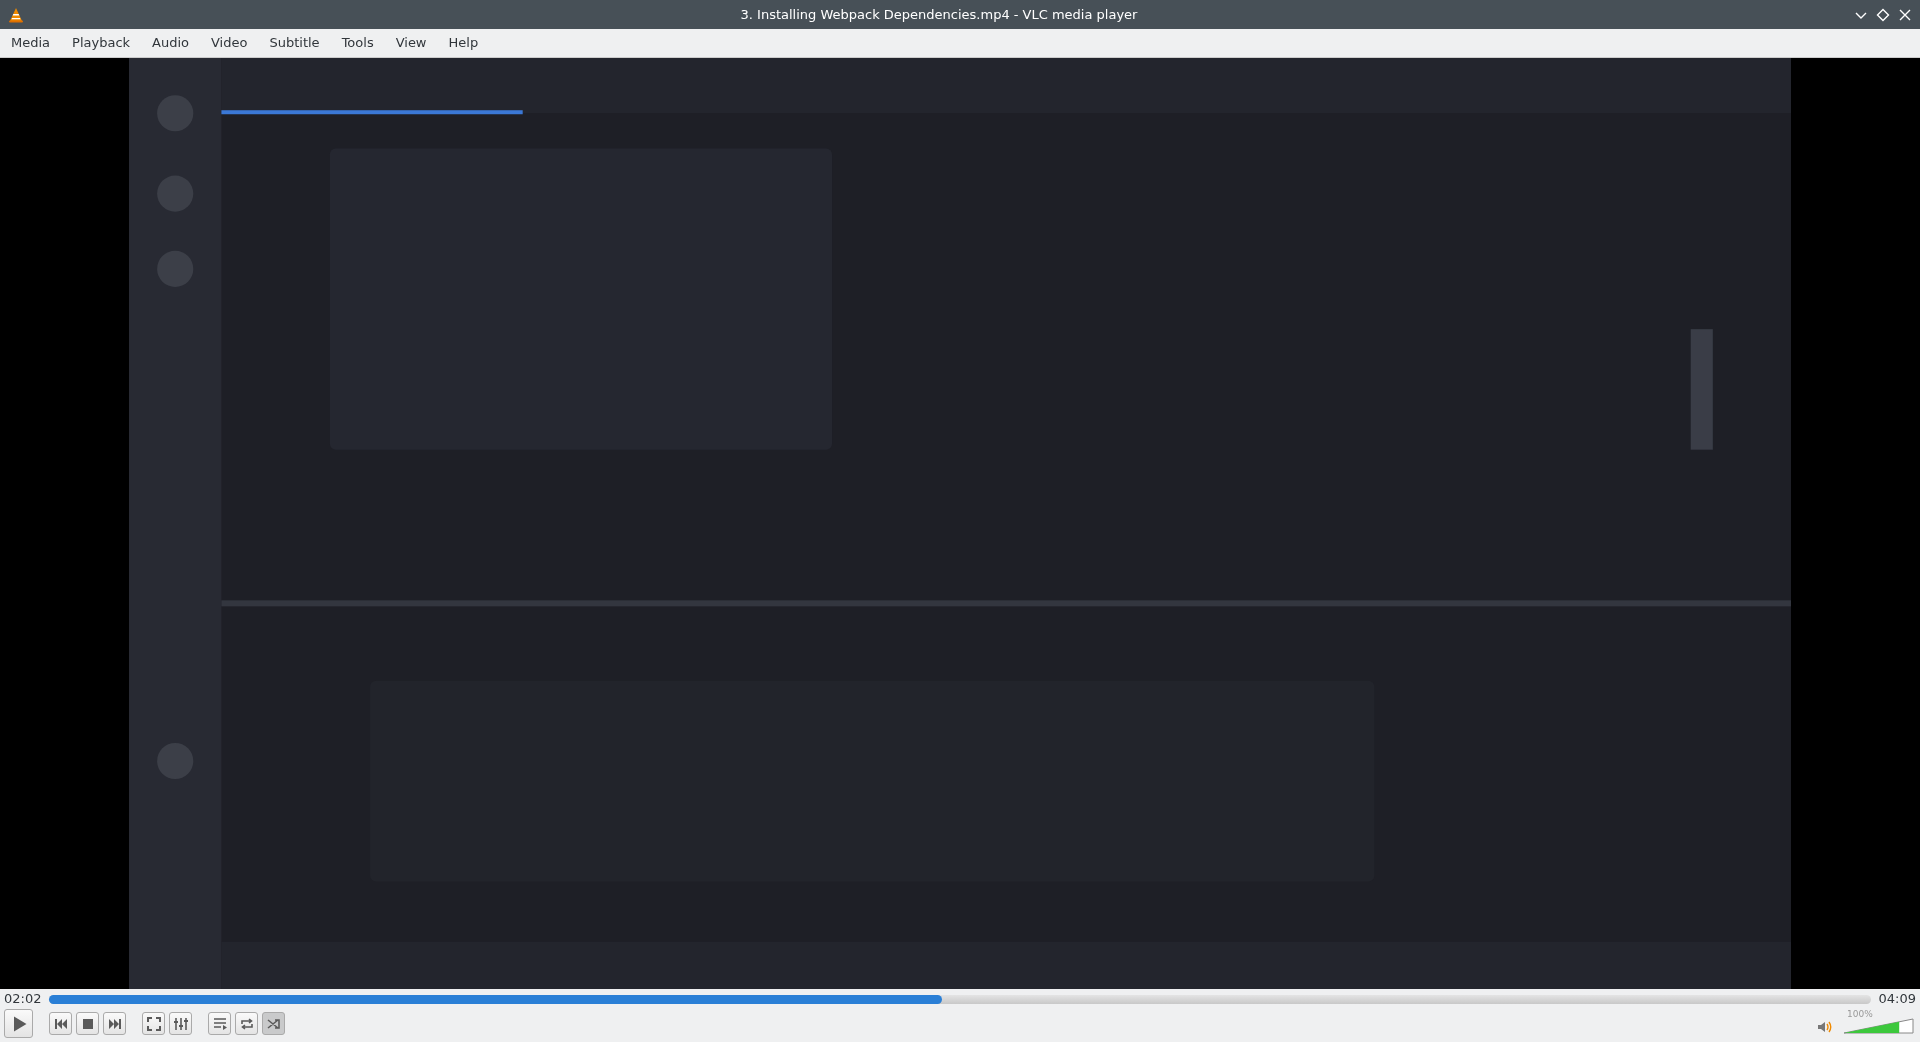 The image size is (1920, 1042). What do you see at coordinates (114, 1023) in the screenshot?
I see `next-button` at bounding box center [114, 1023].